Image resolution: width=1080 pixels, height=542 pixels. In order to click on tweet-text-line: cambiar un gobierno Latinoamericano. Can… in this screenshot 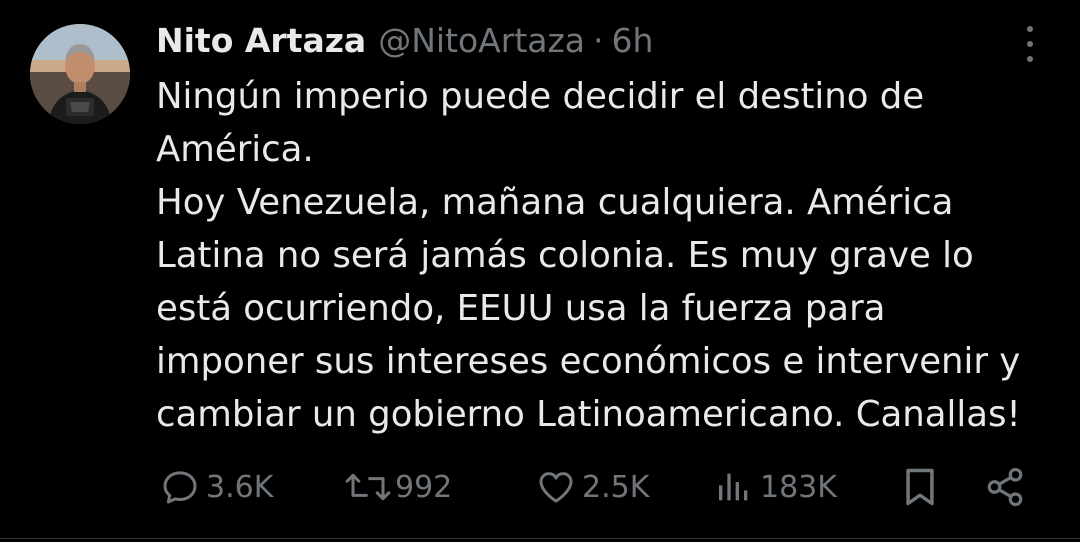, I will do `click(588, 414)`.